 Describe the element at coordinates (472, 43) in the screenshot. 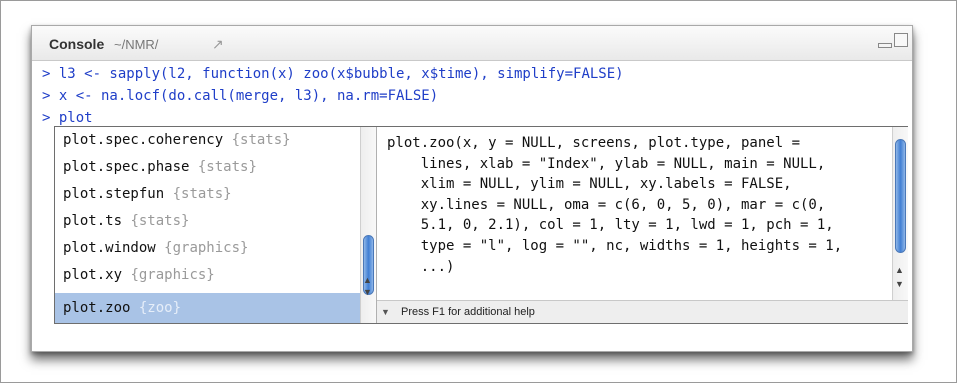

I see `console-header: Console ~/NMR/ ↗` at that location.